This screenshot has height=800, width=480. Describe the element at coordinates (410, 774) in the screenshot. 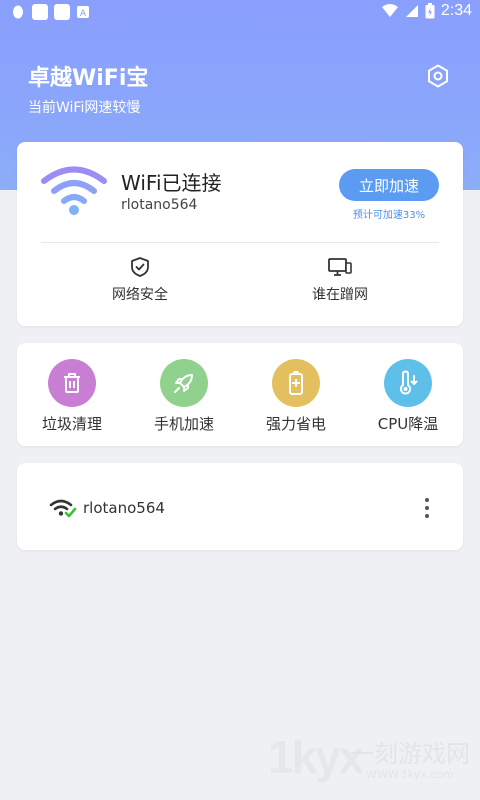

I see `watermark-url: WWW.1kyx.com` at that location.